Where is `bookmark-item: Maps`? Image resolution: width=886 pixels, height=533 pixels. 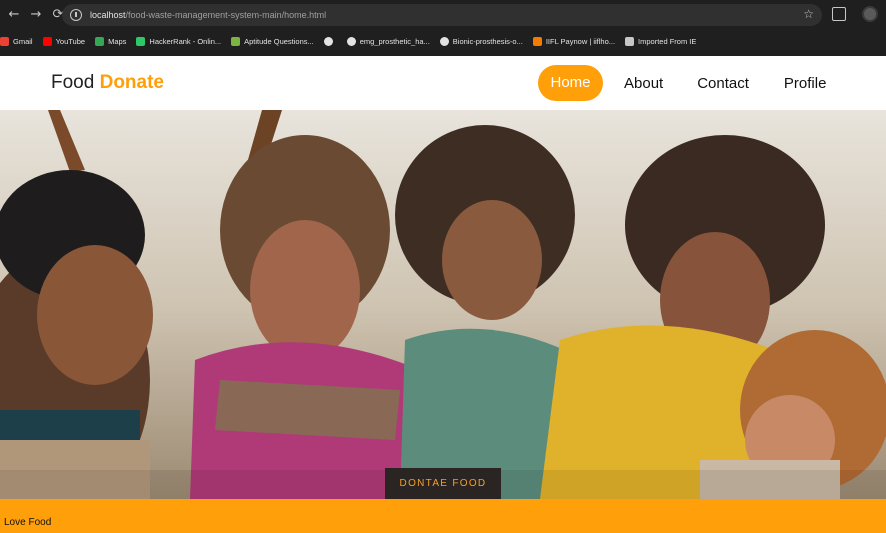
bookmark-item: Maps is located at coordinates (111, 41).